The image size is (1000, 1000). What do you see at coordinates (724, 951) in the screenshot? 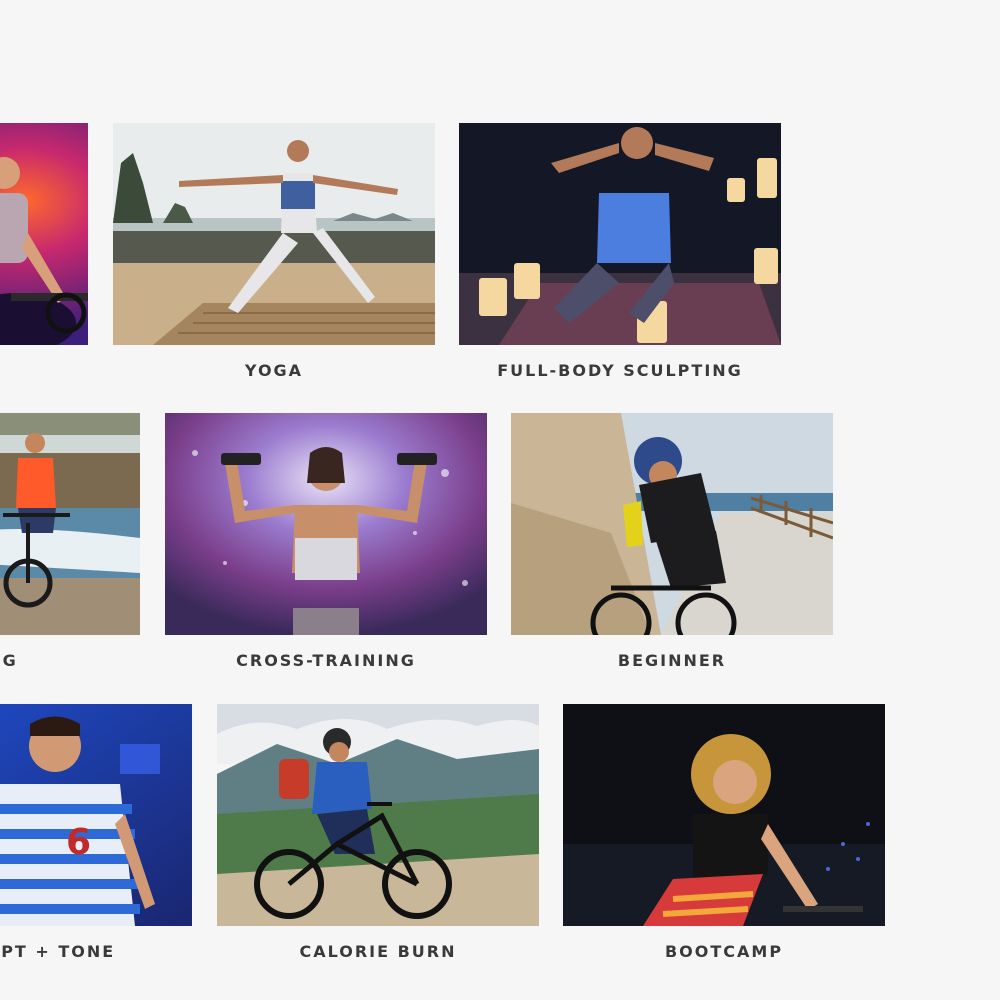
I see `class-card-label: BOOTCAMP` at bounding box center [724, 951].